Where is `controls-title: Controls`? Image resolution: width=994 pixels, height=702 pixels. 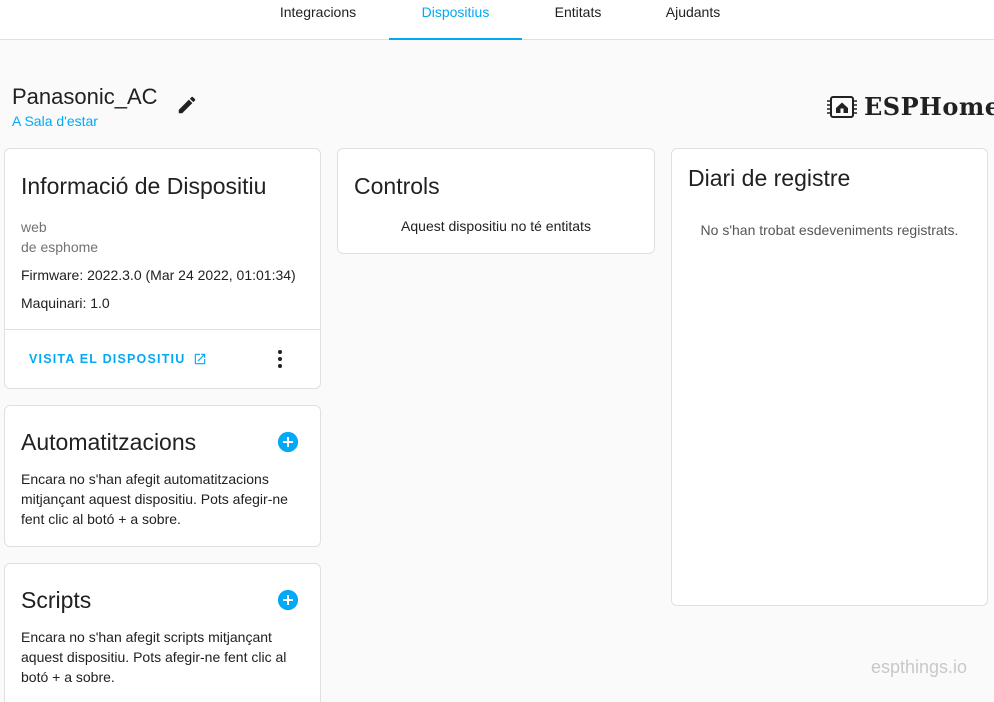 controls-title: Controls is located at coordinates (397, 186).